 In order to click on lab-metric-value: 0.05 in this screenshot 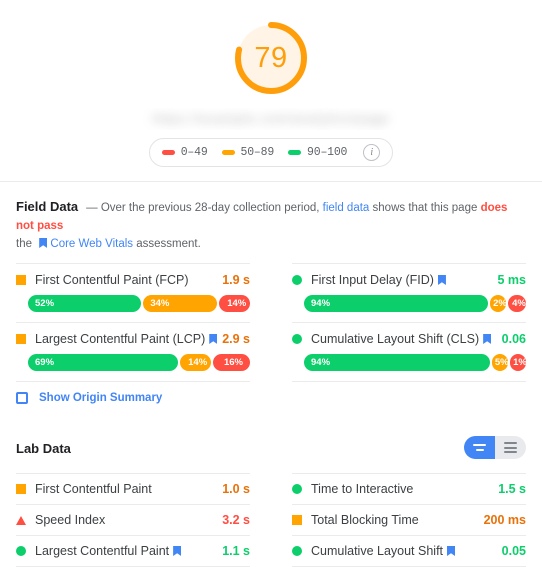, I will do `click(513, 551)`.